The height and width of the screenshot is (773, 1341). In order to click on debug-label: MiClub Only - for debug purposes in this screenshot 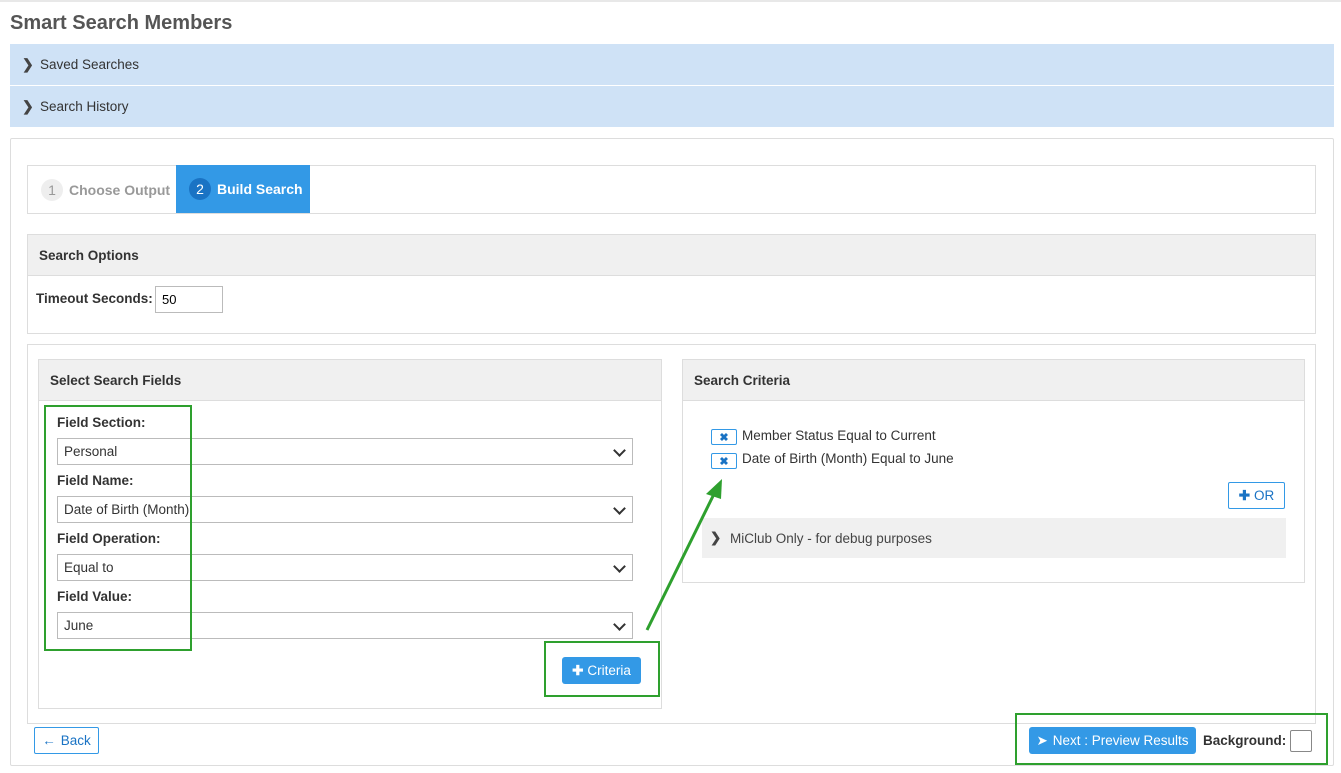, I will do `click(831, 538)`.